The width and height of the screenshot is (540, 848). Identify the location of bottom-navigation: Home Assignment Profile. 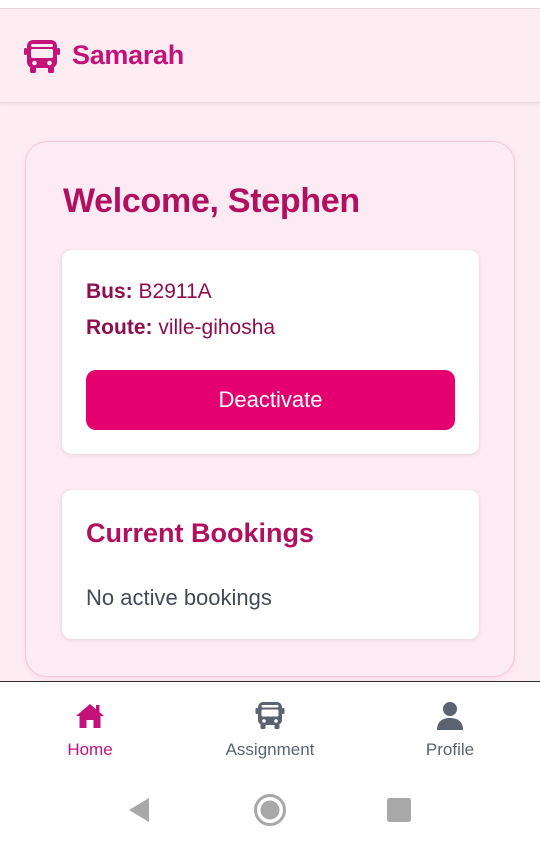
(270, 725).